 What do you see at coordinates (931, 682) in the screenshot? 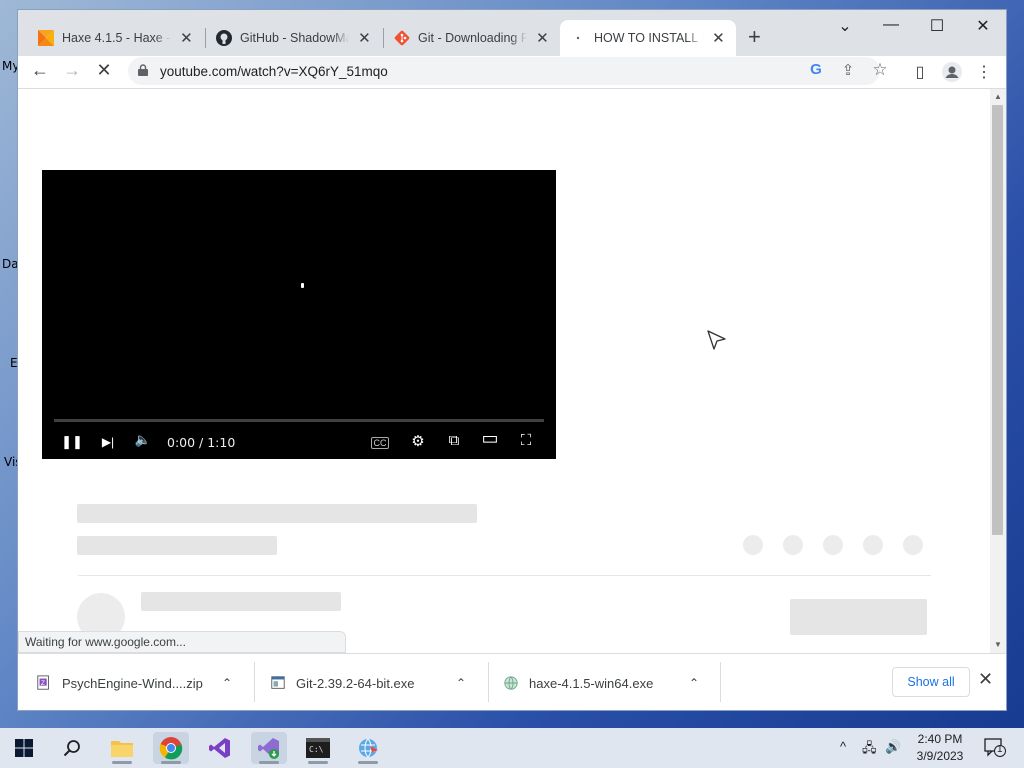
I see `show-all-button: Show all` at bounding box center [931, 682].